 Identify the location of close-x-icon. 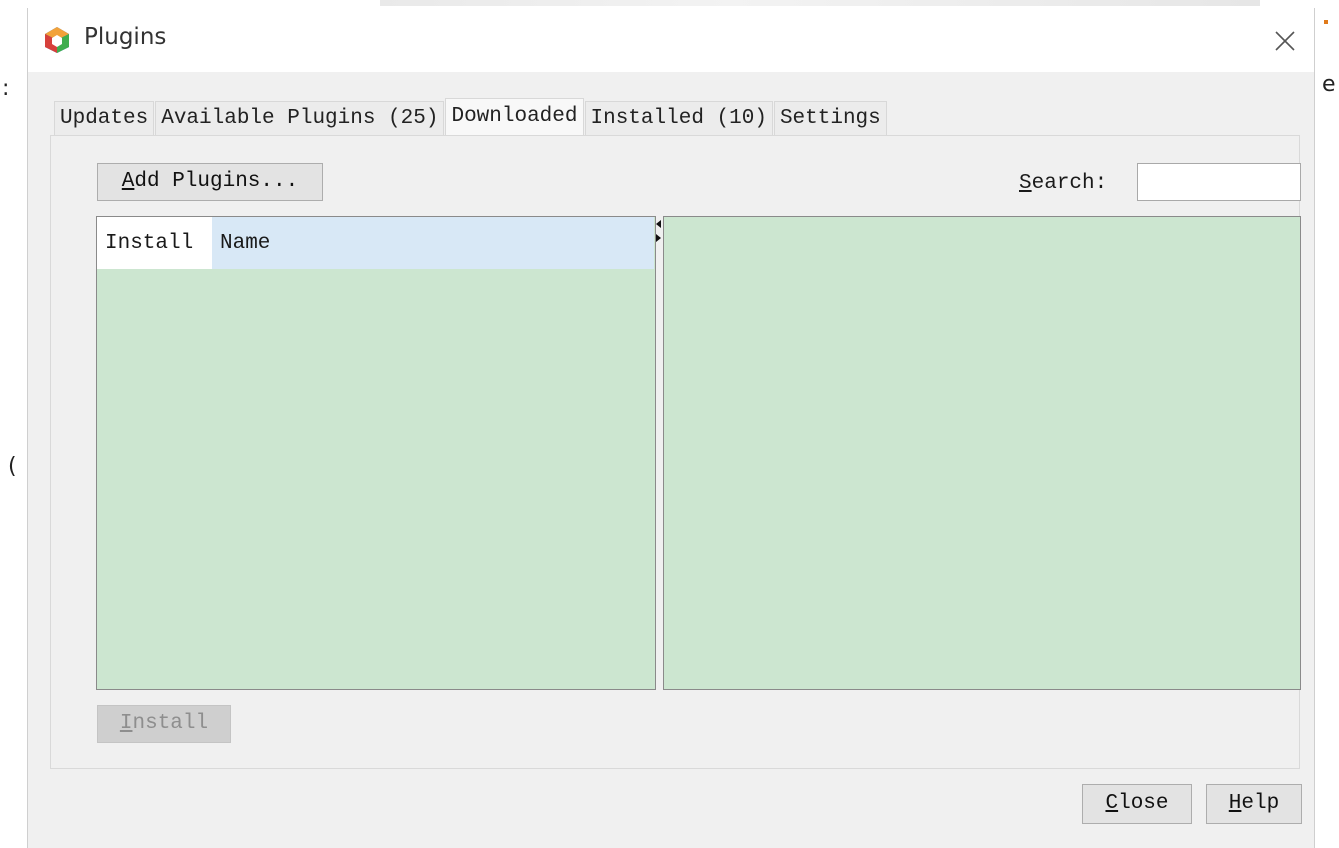
(1285, 41).